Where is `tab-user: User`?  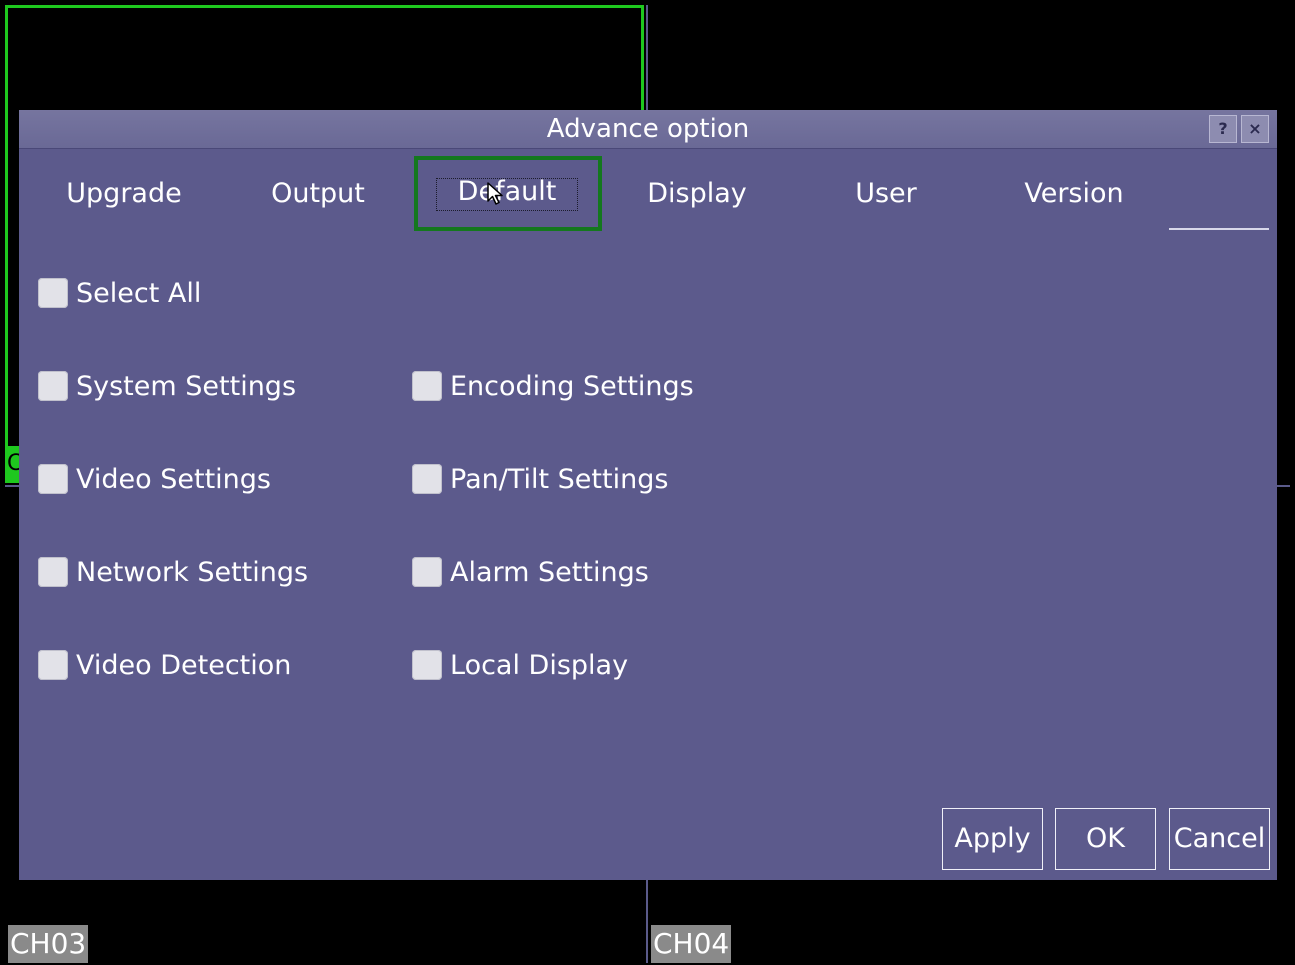
tab-user: User is located at coordinates (886, 194).